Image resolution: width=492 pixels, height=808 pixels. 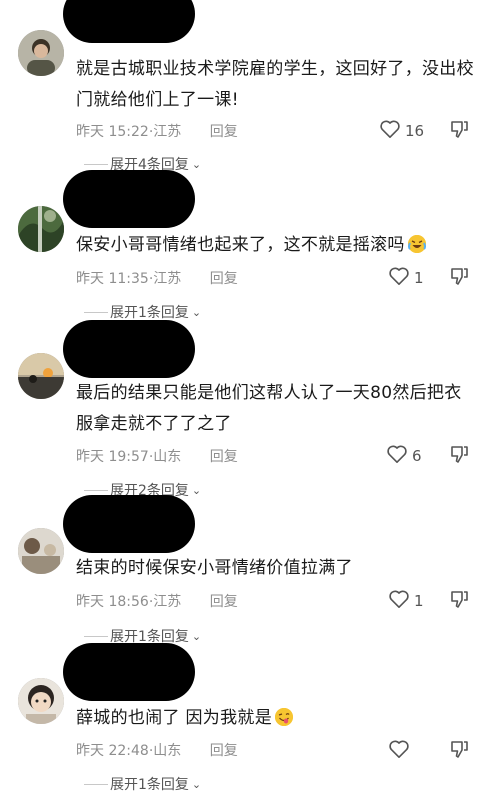 What do you see at coordinates (417, 456) in the screenshot?
I see `like-count: 6` at bounding box center [417, 456].